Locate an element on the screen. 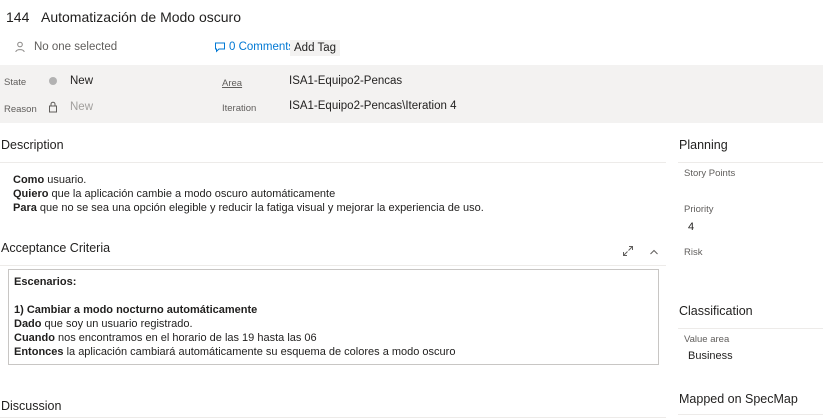 The width and height of the screenshot is (823, 420). discussion-heading: Discussion is located at coordinates (31, 406).